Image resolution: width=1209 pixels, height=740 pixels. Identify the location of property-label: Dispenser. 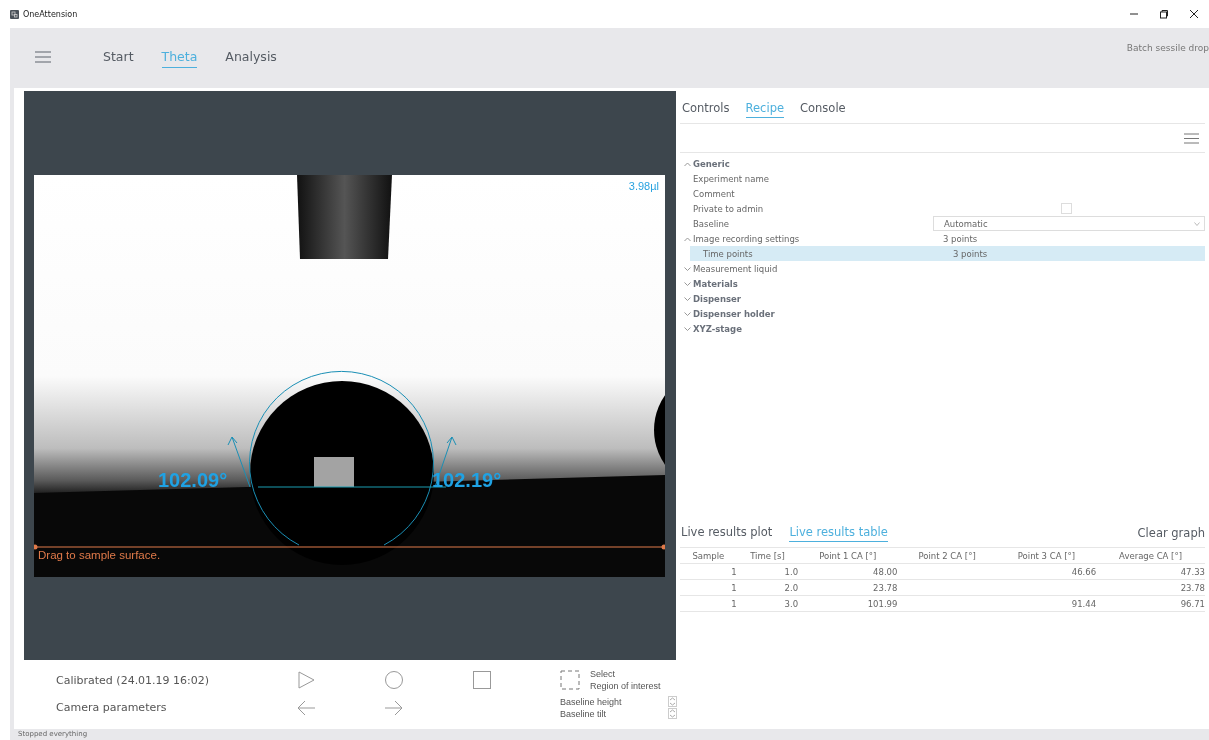
(717, 298).